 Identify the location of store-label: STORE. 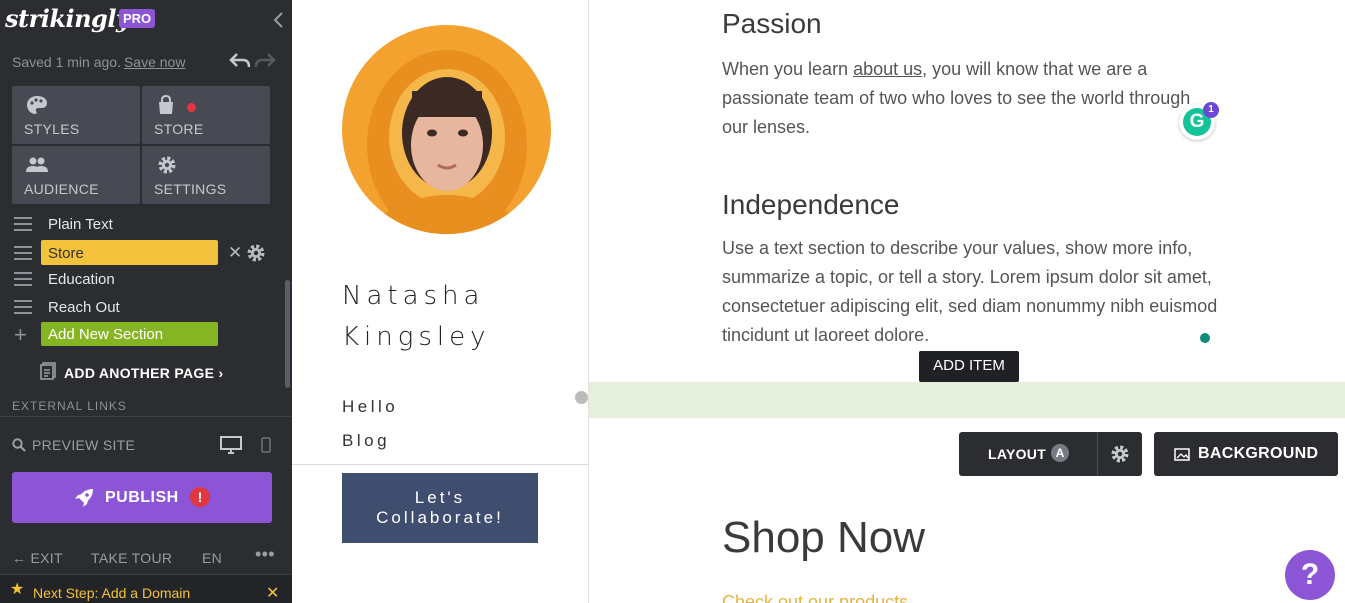
(179, 129).